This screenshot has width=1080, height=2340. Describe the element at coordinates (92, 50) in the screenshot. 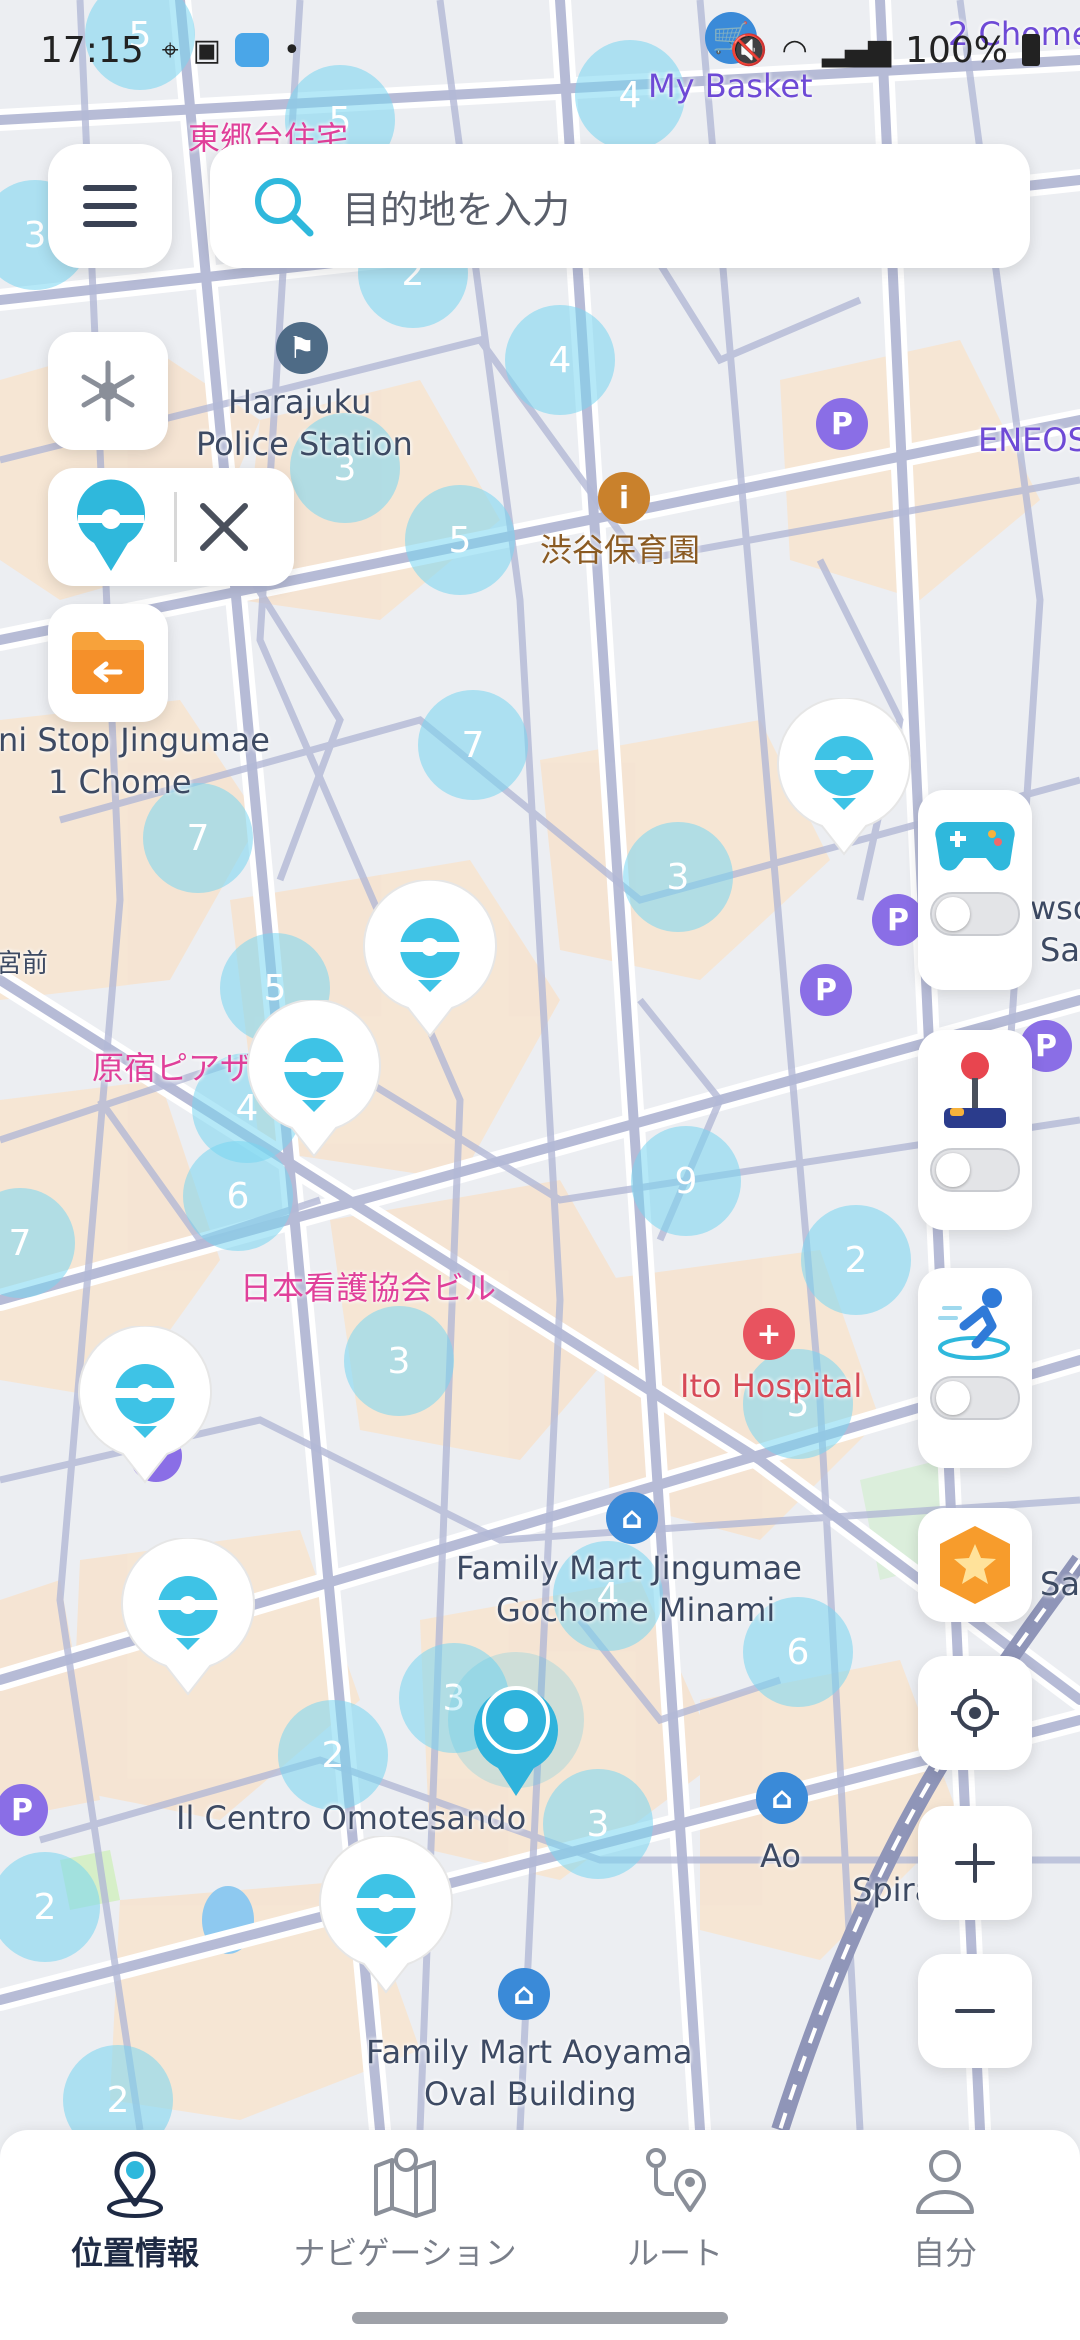

I see `status-time: 17:15` at that location.